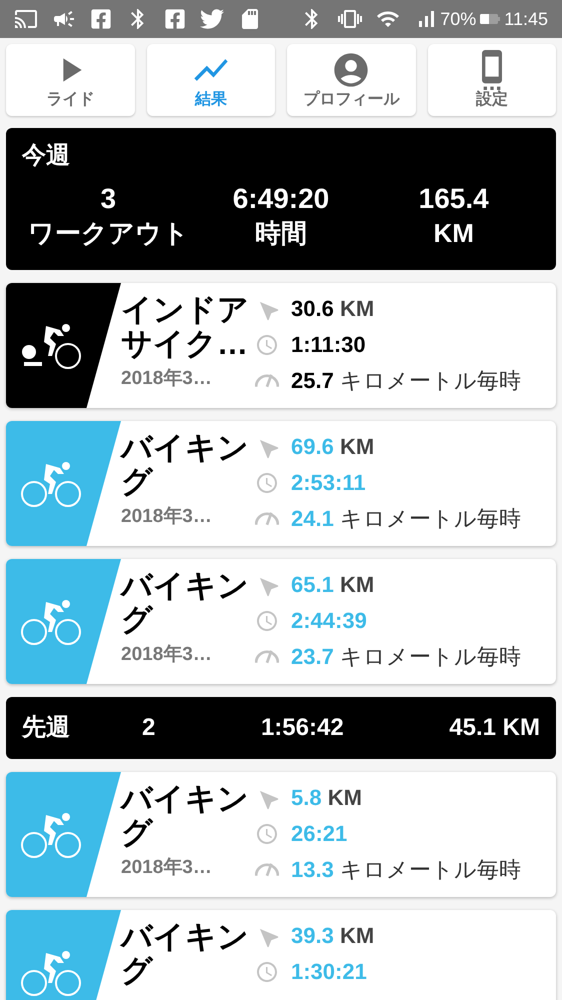  What do you see at coordinates (312, 380) in the screenshot?
I see `speed-value: 25.7` at bounding box center [312, 380].